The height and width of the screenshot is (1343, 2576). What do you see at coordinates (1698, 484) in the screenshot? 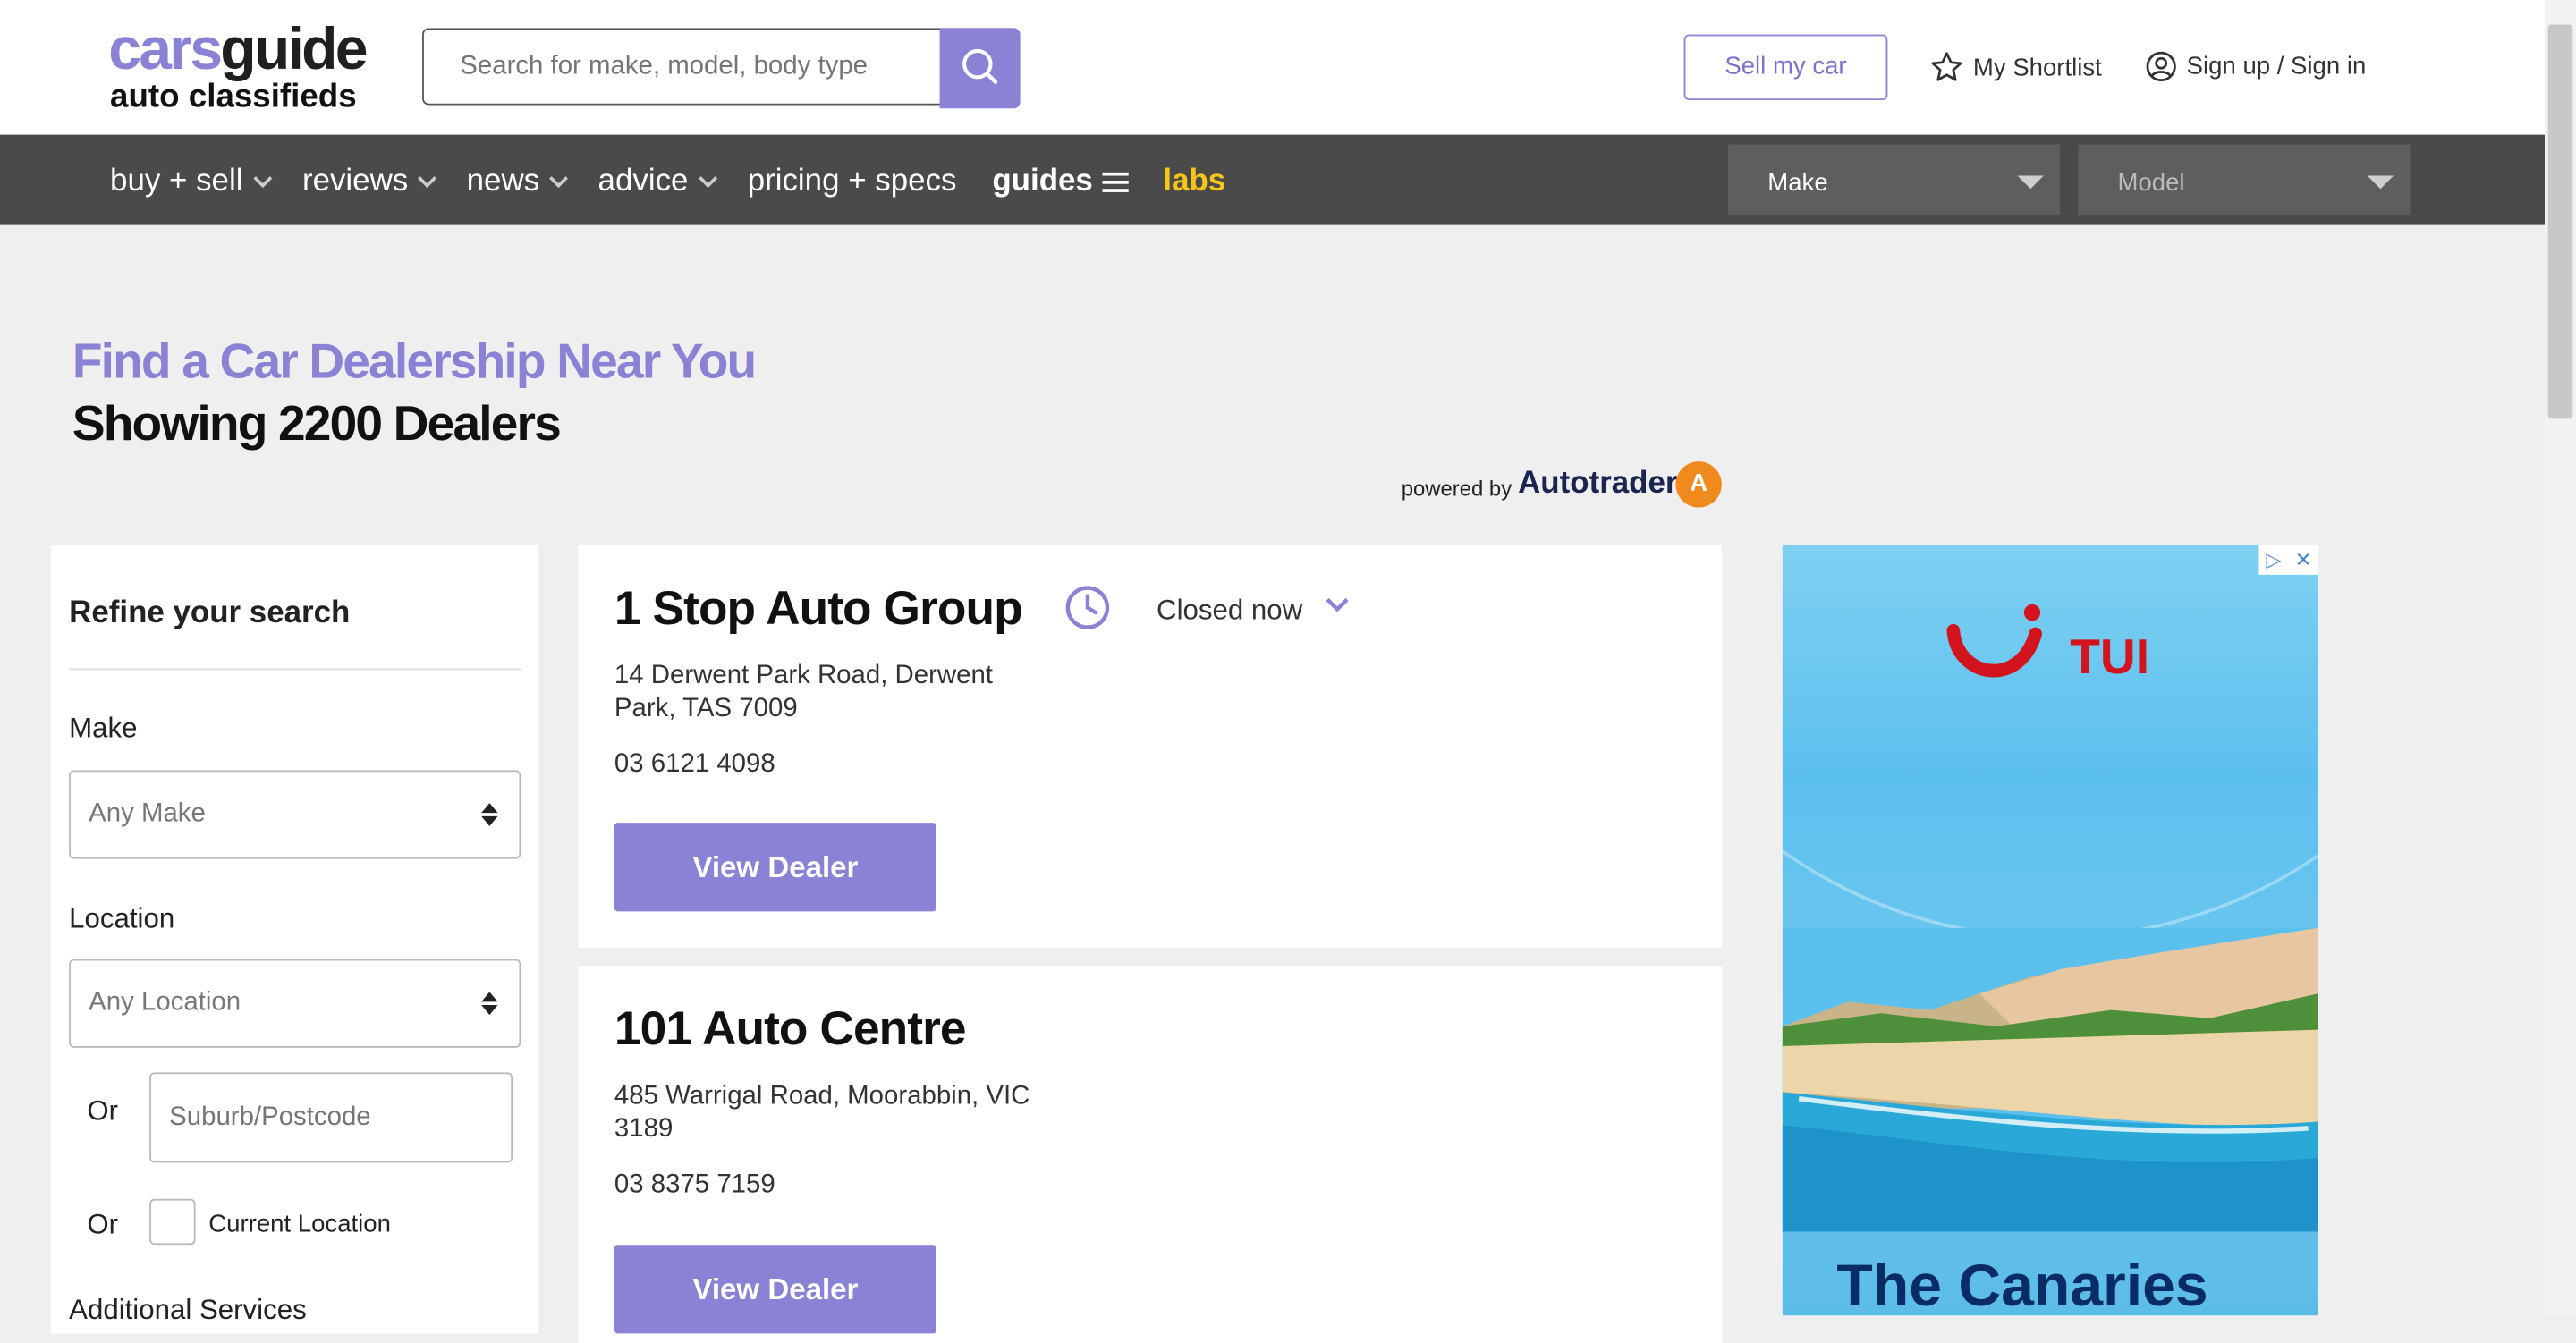
I see `autotrader-logo-icon: A` at bounding box center [1698, 484].